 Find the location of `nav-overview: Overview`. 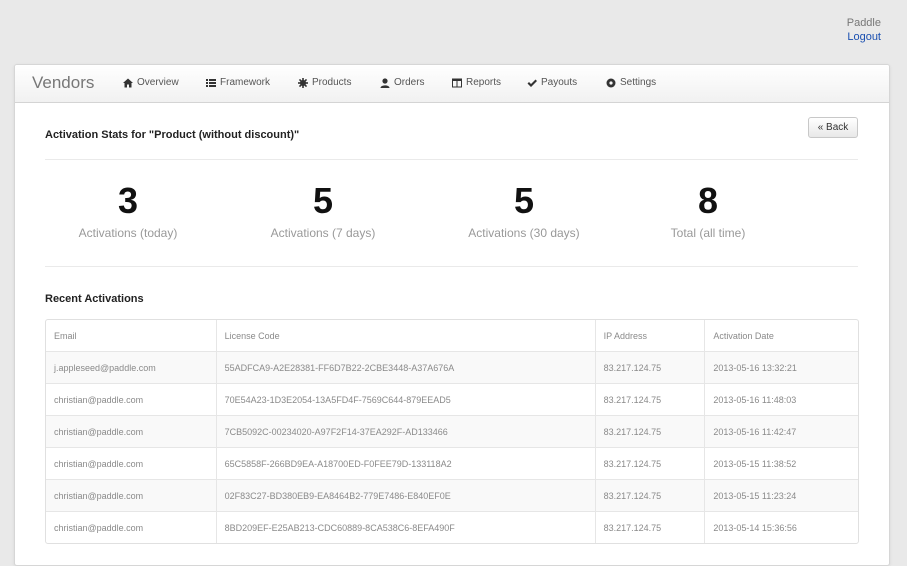

nav-overview: Overview is located at coordinates (151, 82).